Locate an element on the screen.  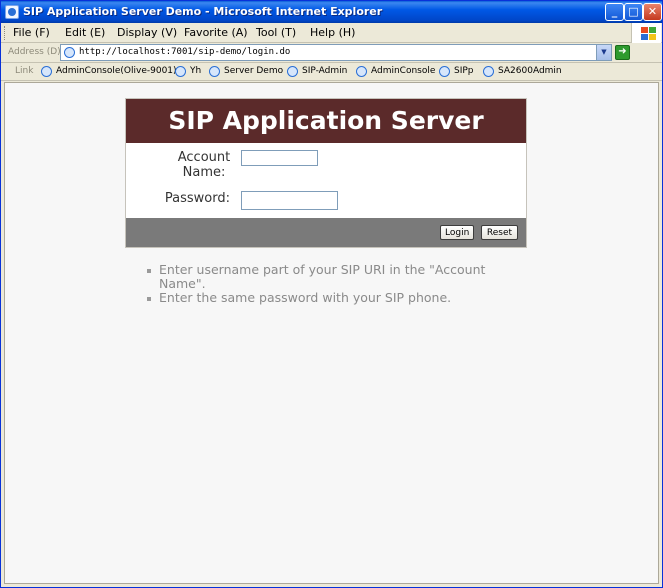
go-button: ➜ is located at coordinates (622, 52).